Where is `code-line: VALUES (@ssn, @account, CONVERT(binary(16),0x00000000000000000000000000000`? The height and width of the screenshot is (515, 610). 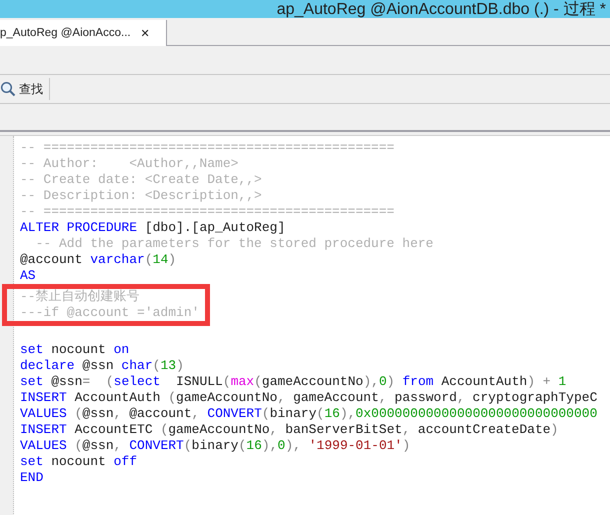 code-line: VALUES (@ssn, @account, CONVERT(binary(16),0x00000000000000000000000000000 is located at coordinates (309, 414).